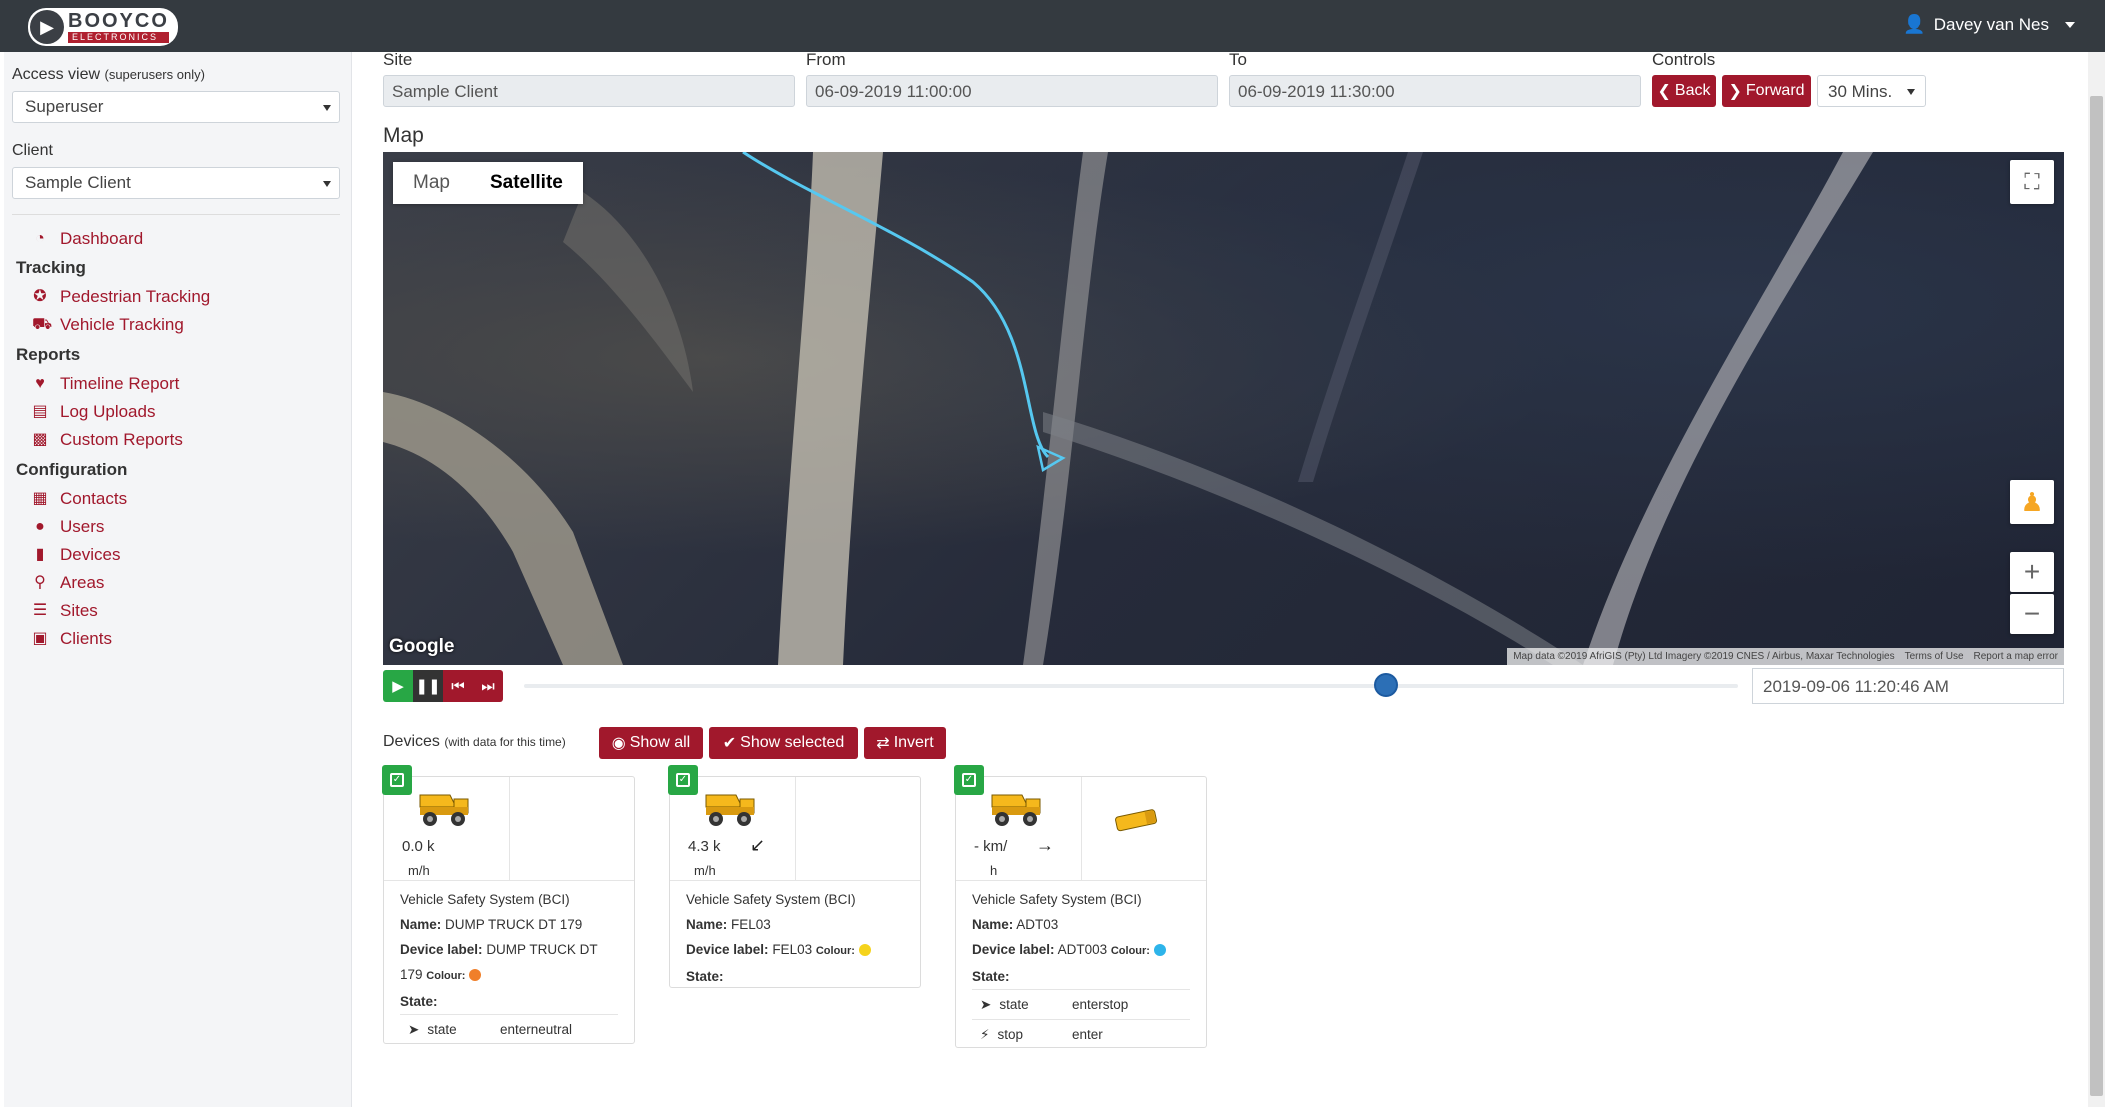 The width and height of the screenshot is (2105, 1107). I want to click on top-navbar, so click(1052, 26).